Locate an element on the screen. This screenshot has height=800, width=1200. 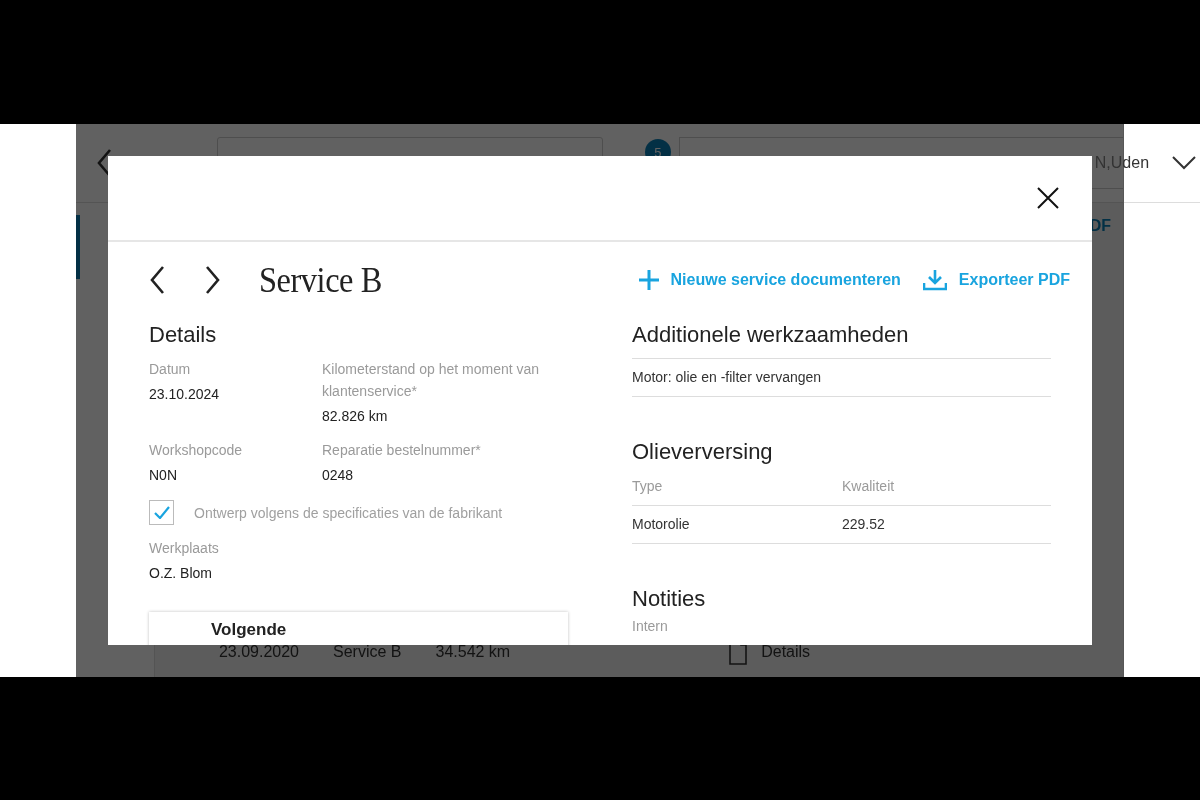
close-button is located at coordinates (1048, 198).